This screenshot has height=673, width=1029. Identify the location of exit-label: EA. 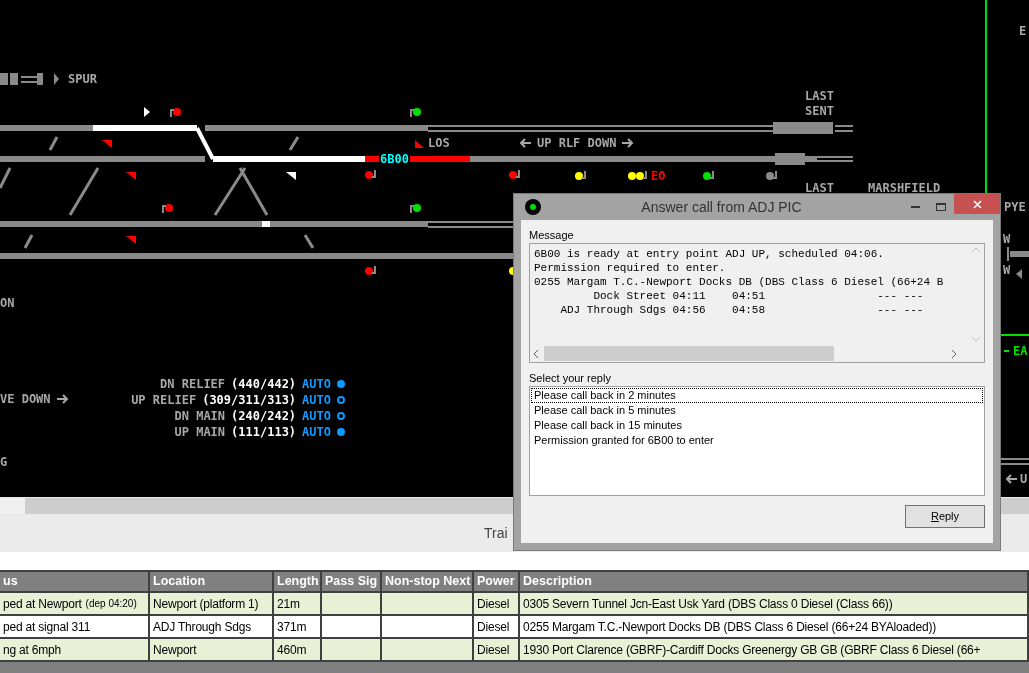
(1020, 351).